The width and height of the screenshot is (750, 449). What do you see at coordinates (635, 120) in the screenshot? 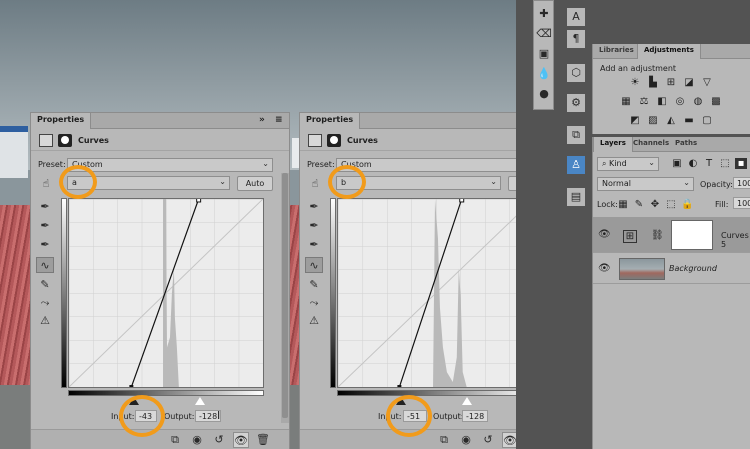
I see `invert-icon: ◩` at bounding box center [635, 120].